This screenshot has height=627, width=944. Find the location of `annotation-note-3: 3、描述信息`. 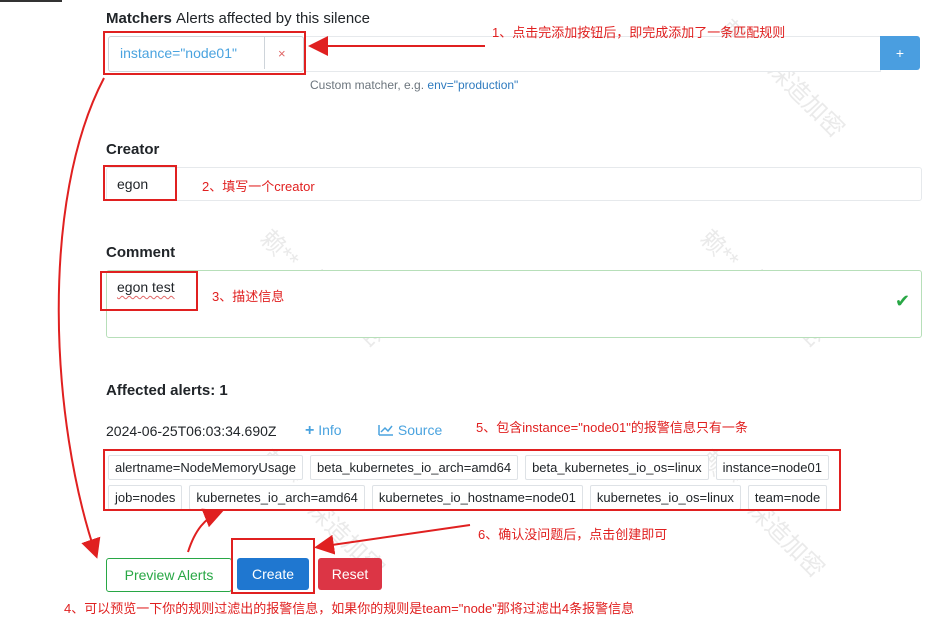

annotation-note-3: 3、描述信息 is located at coordinates (248, 296).